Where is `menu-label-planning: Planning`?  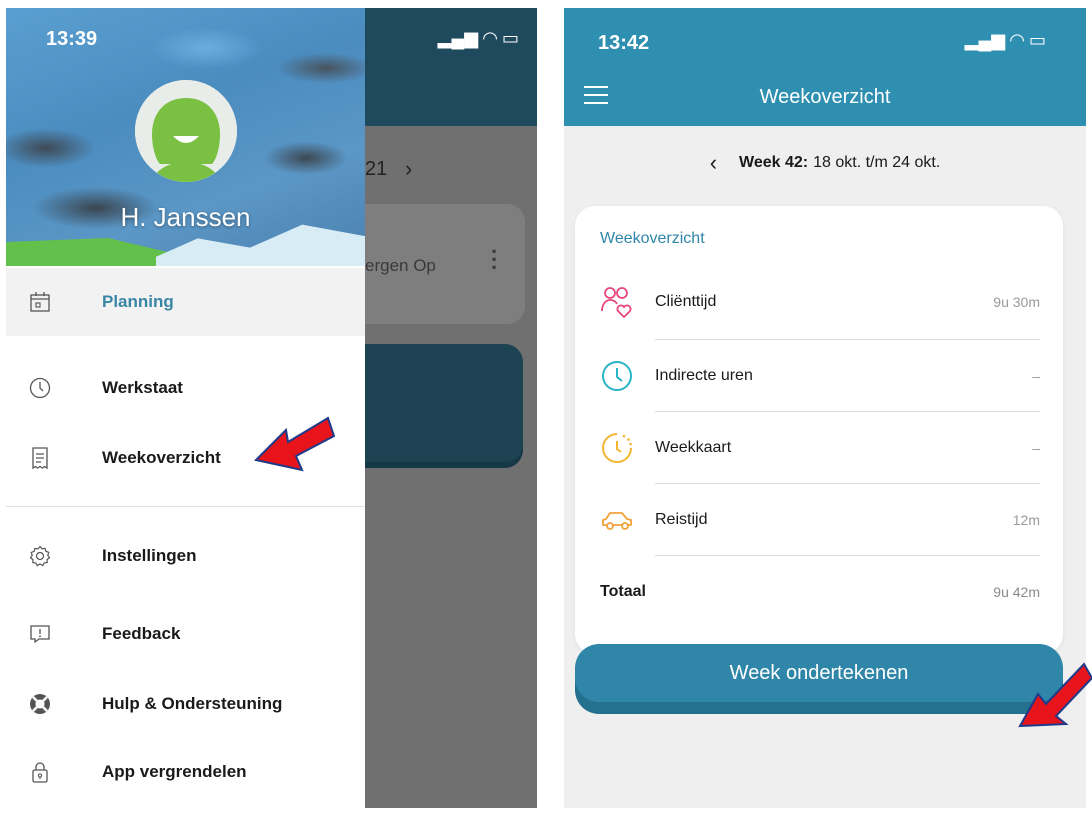 menu-label-planning: Planning is located at coordinates (138, 301).